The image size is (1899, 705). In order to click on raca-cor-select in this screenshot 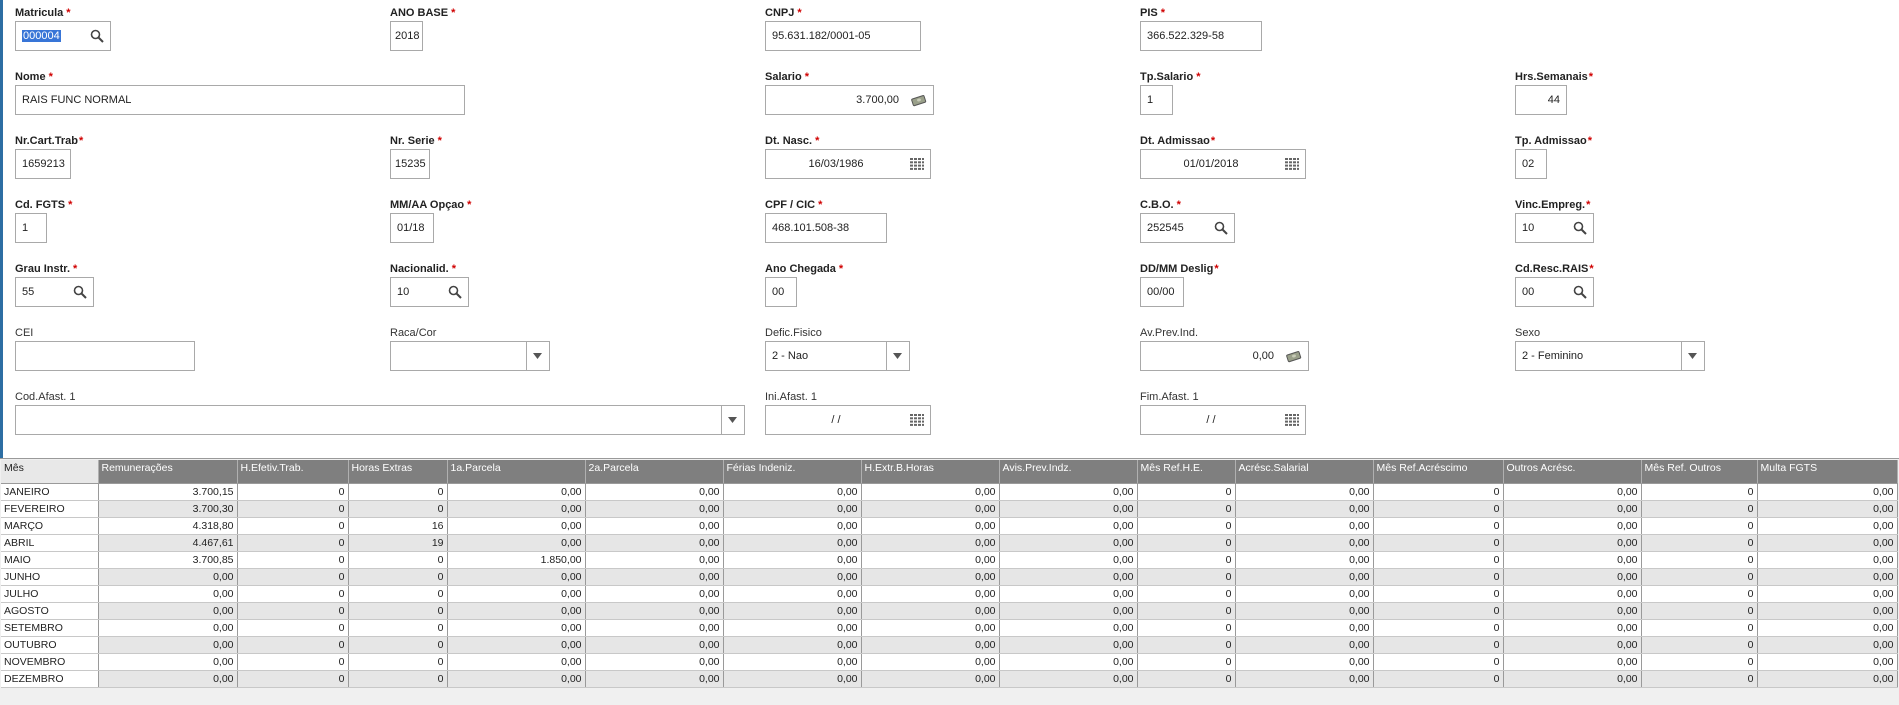, I will do `click(470, 356)`.